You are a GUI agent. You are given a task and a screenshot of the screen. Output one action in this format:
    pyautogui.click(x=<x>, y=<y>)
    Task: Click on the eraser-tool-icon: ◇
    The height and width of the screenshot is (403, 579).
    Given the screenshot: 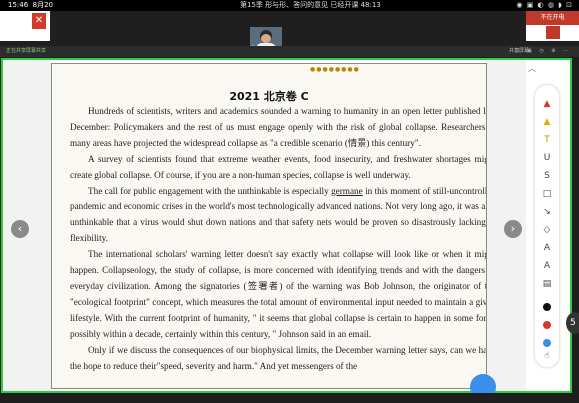 What is the action you would take?
    pyautogui.click(x=547, y=230)
    